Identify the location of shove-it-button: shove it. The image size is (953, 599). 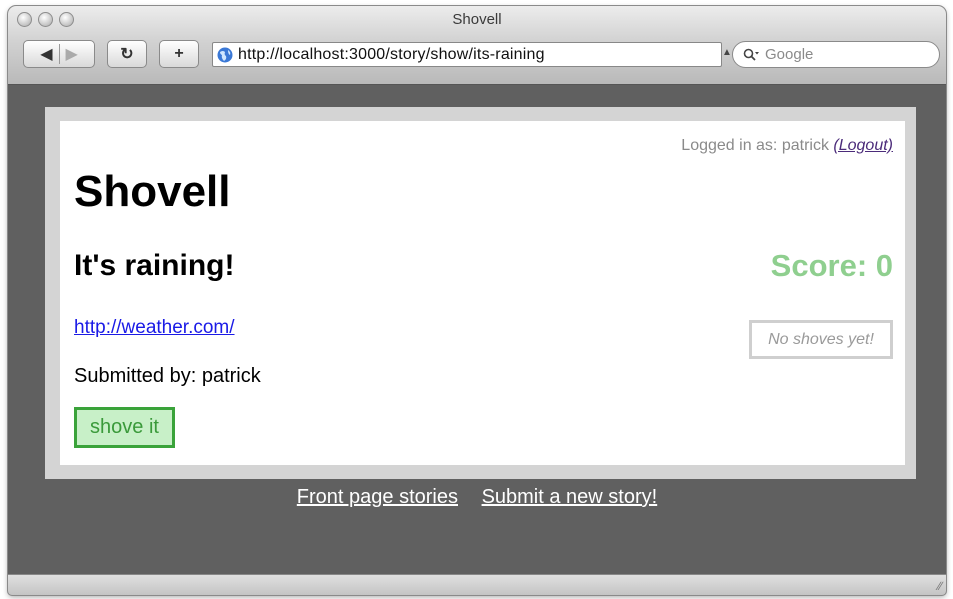
(124, 427).